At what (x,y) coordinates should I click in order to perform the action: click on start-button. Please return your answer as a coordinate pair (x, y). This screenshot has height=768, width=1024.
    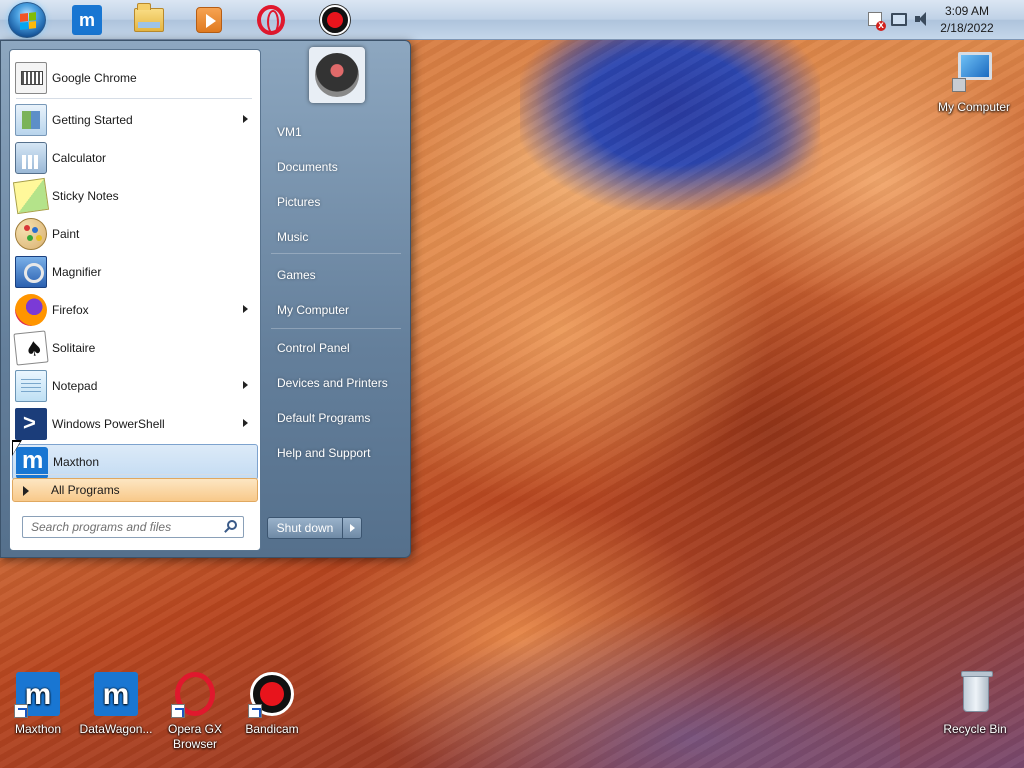
    Looking at the image, I should click on (27, 20).